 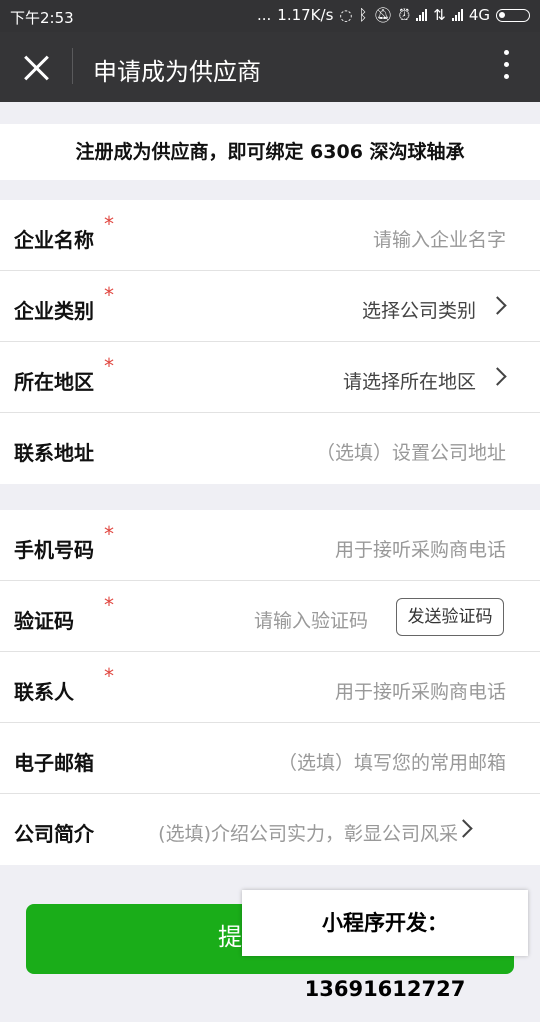 I want to click on intro-input: (选填)介绍公司实力，彰显公司风采, so click(x=308, y=832).